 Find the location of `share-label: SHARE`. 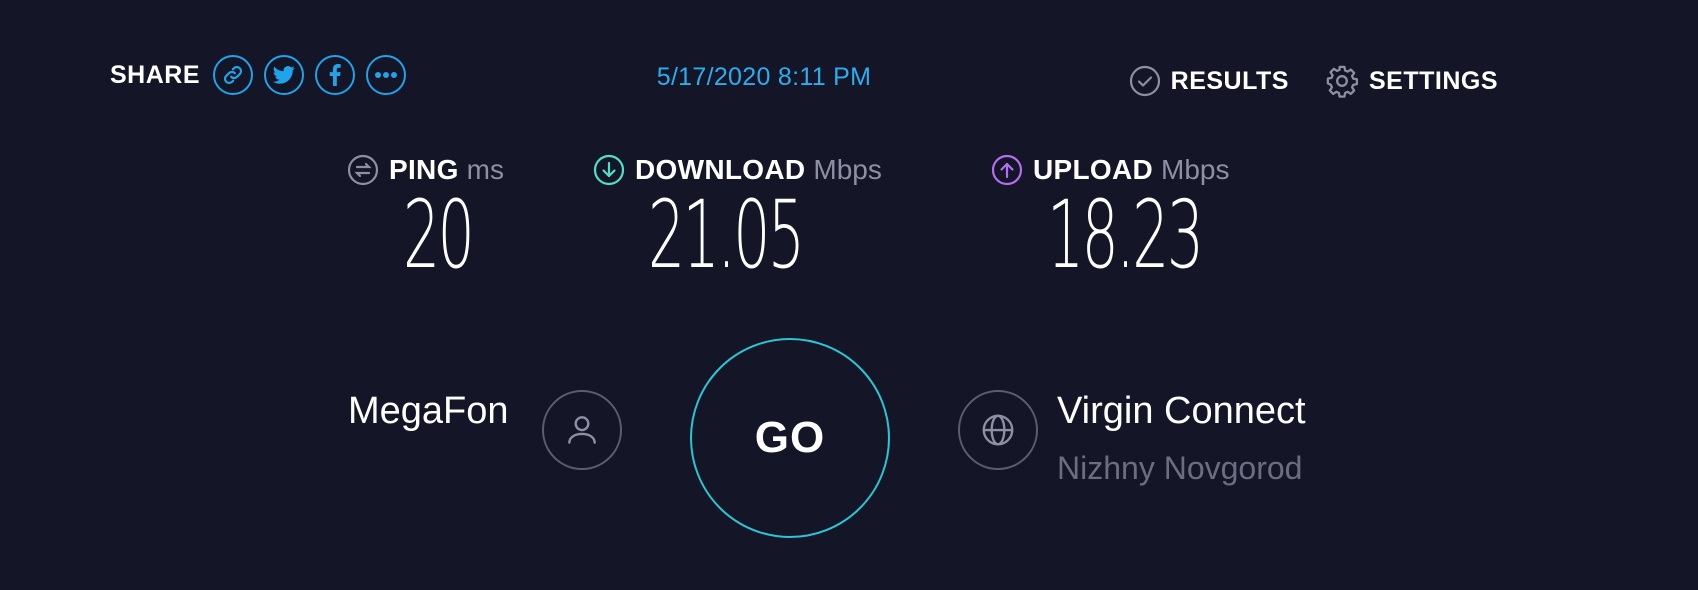

share-label: SHARE is located at coordinates (155, 74).